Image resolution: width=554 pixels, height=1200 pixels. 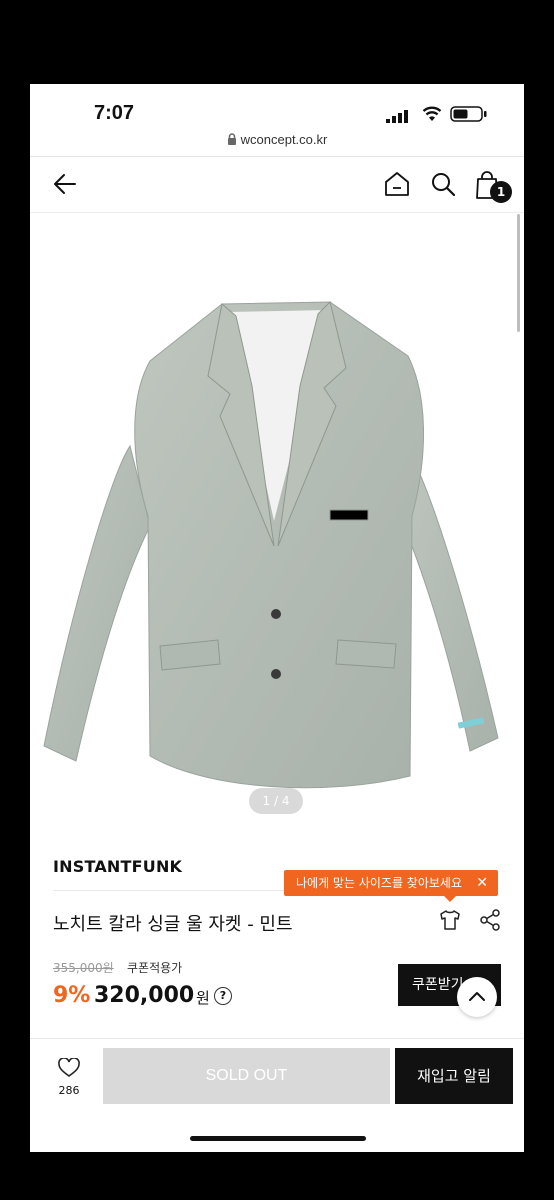 What do you see at coordinates (277, 115) in the screenshot?
I see `status-bar: 7:07 wconcept.co.kr` at bounding box center [277, 115].